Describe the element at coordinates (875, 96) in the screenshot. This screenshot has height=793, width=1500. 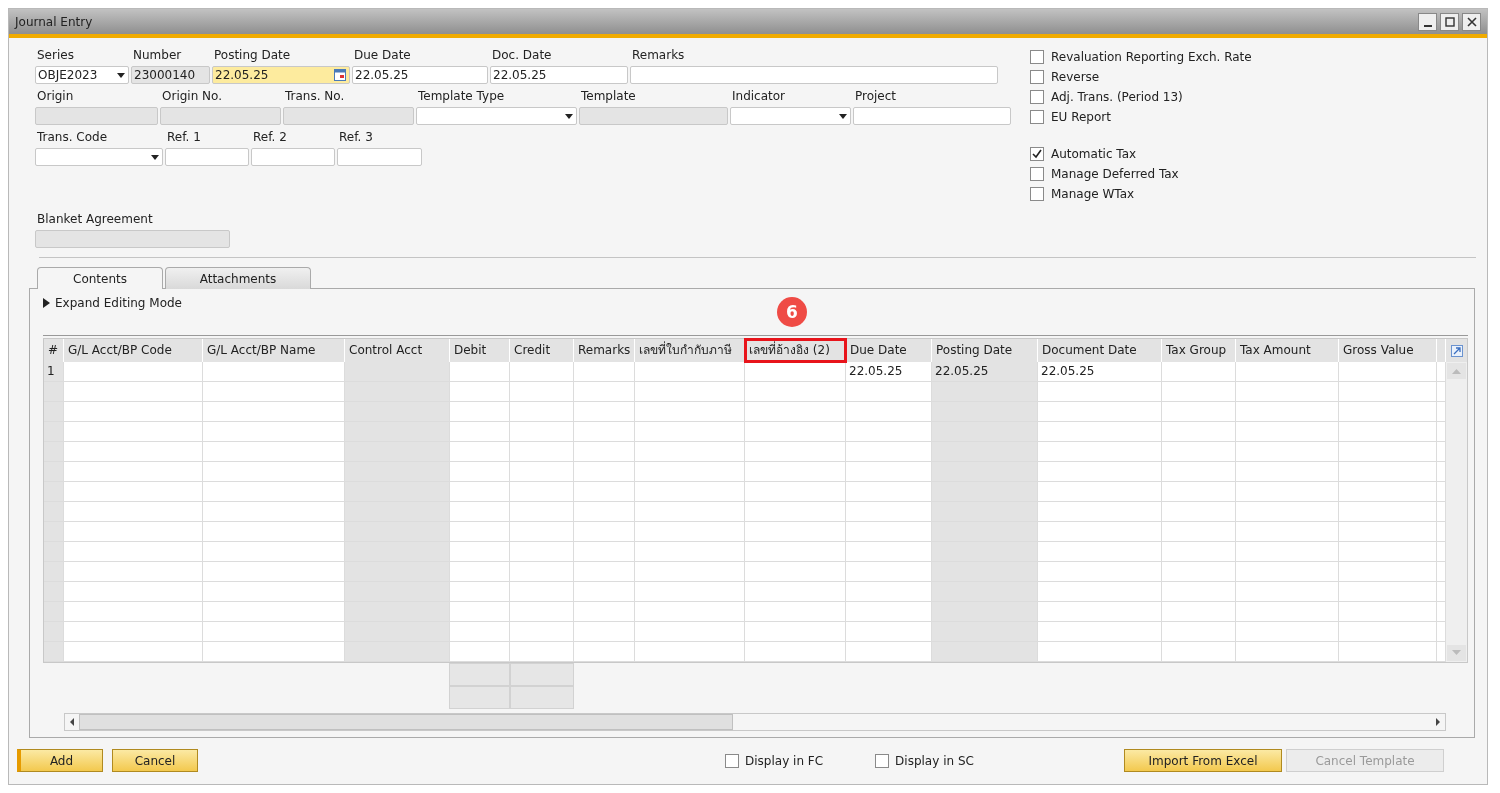
I see `field-label: Project` at that location.